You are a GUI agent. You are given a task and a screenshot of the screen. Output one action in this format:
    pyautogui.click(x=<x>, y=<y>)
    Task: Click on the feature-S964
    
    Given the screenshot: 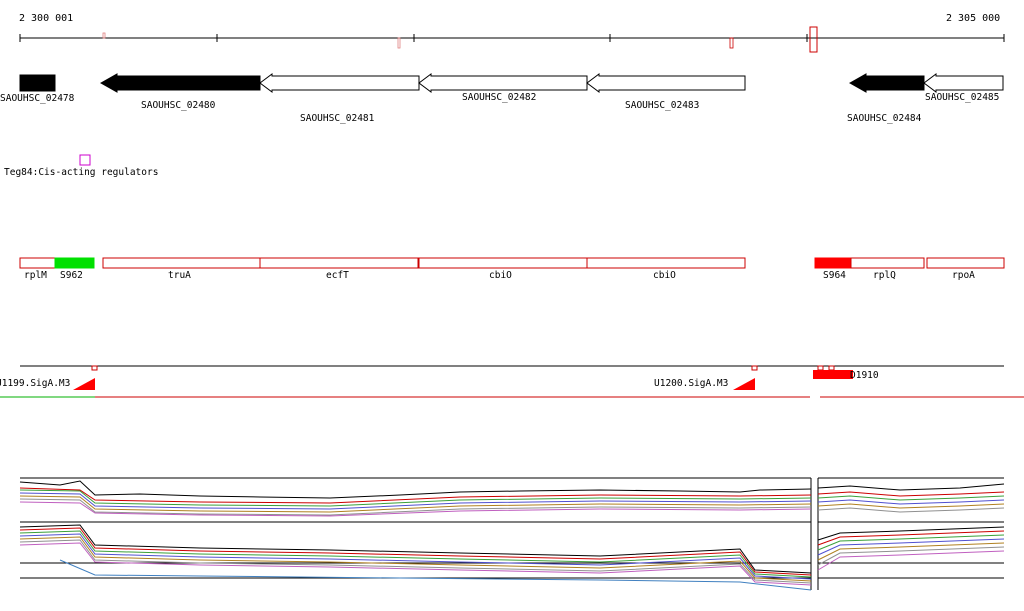 What is the action you would take?
    pyautogui.click(x=833, y=263)
    